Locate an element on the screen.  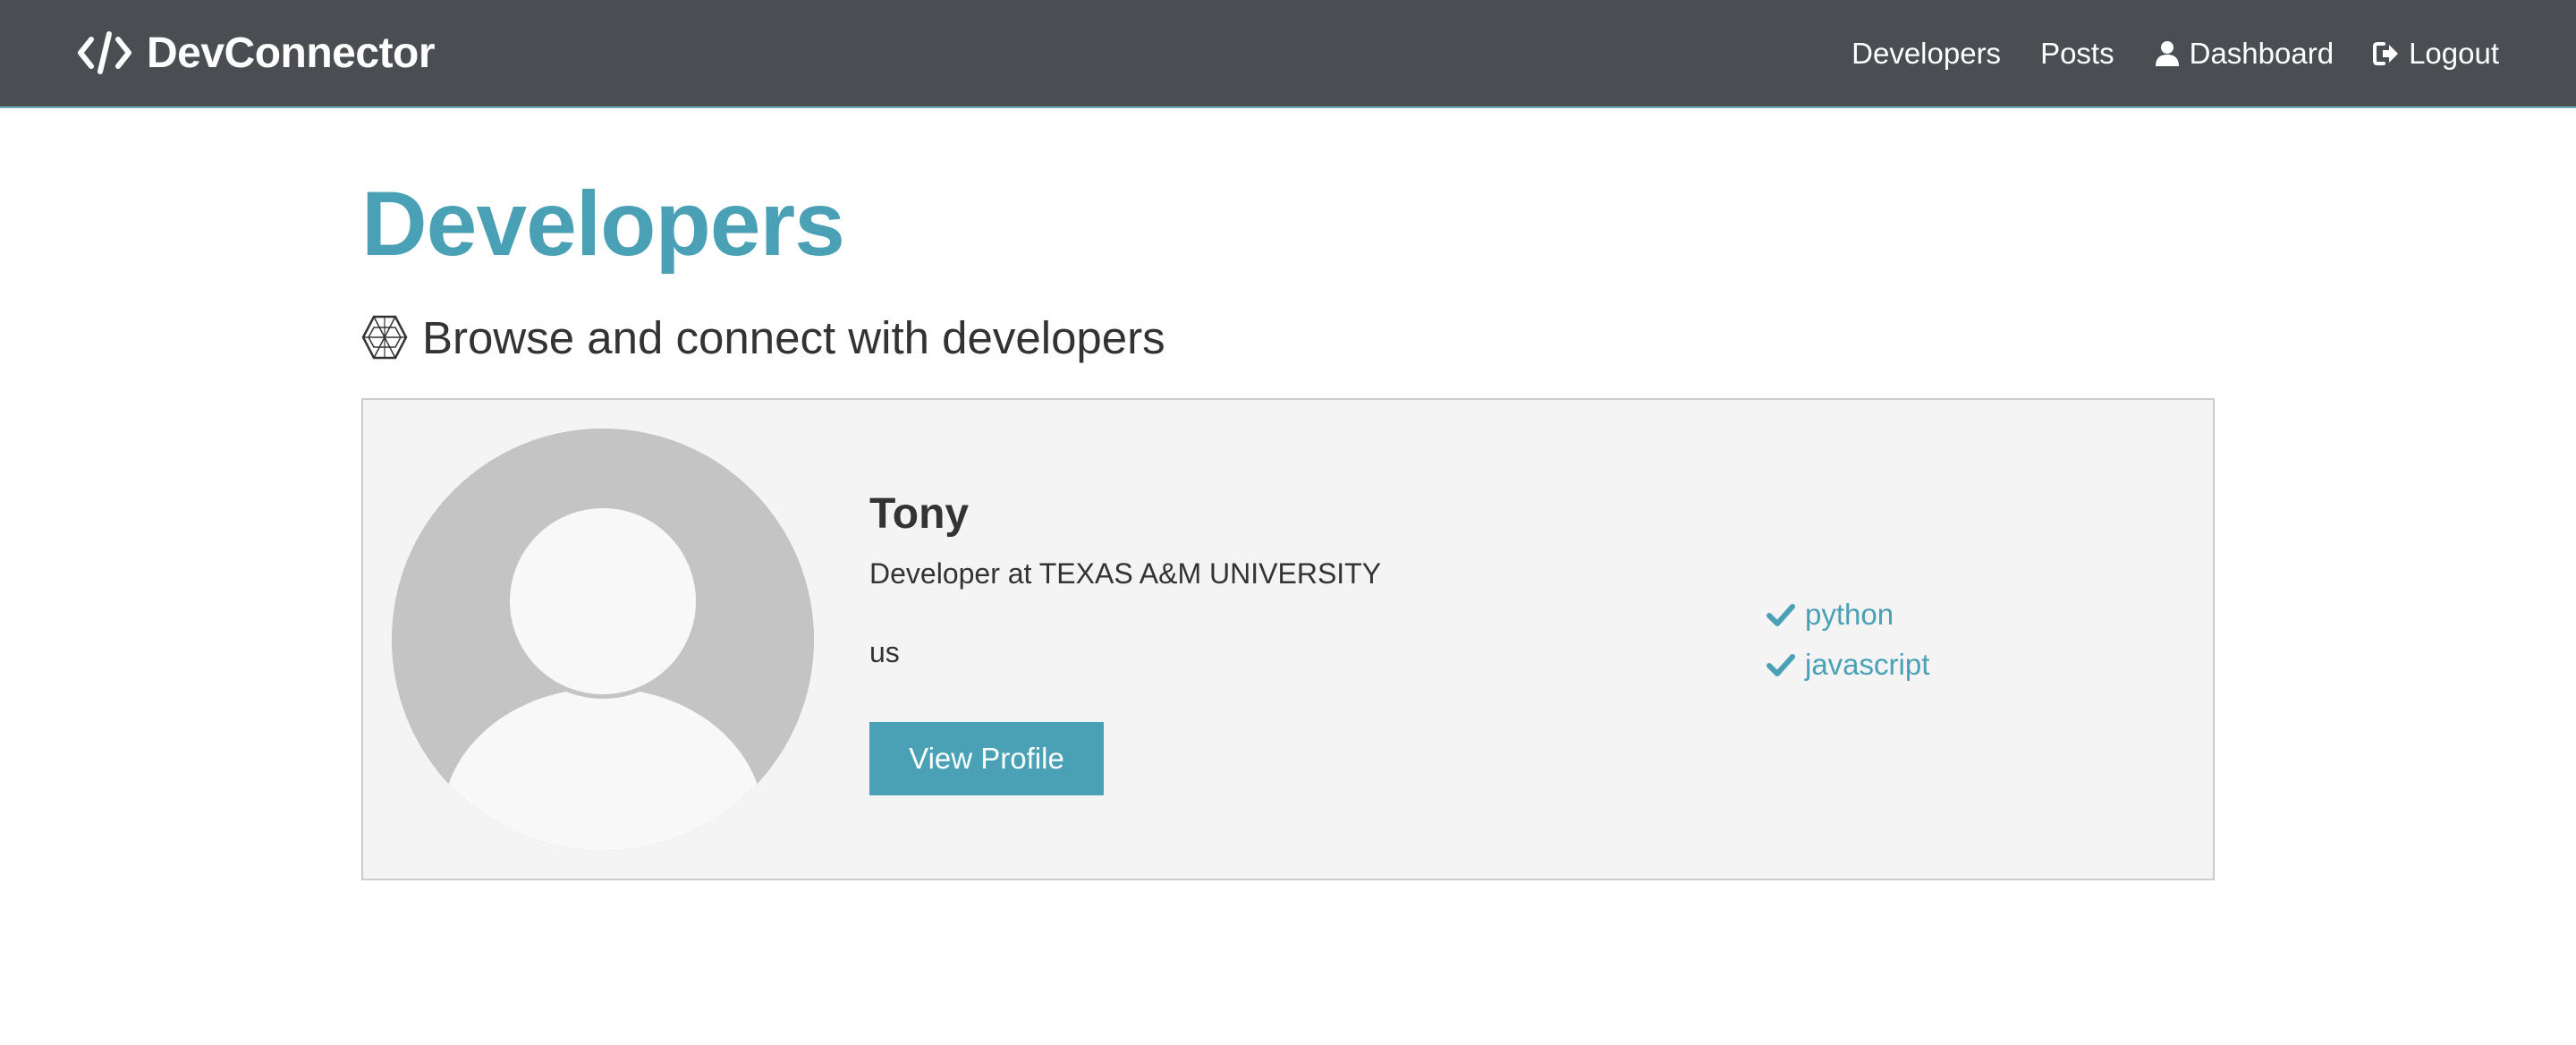
profile-status: Developer at TEXAS A&M UNIVERSITY is located at coordinates (1125, 573).